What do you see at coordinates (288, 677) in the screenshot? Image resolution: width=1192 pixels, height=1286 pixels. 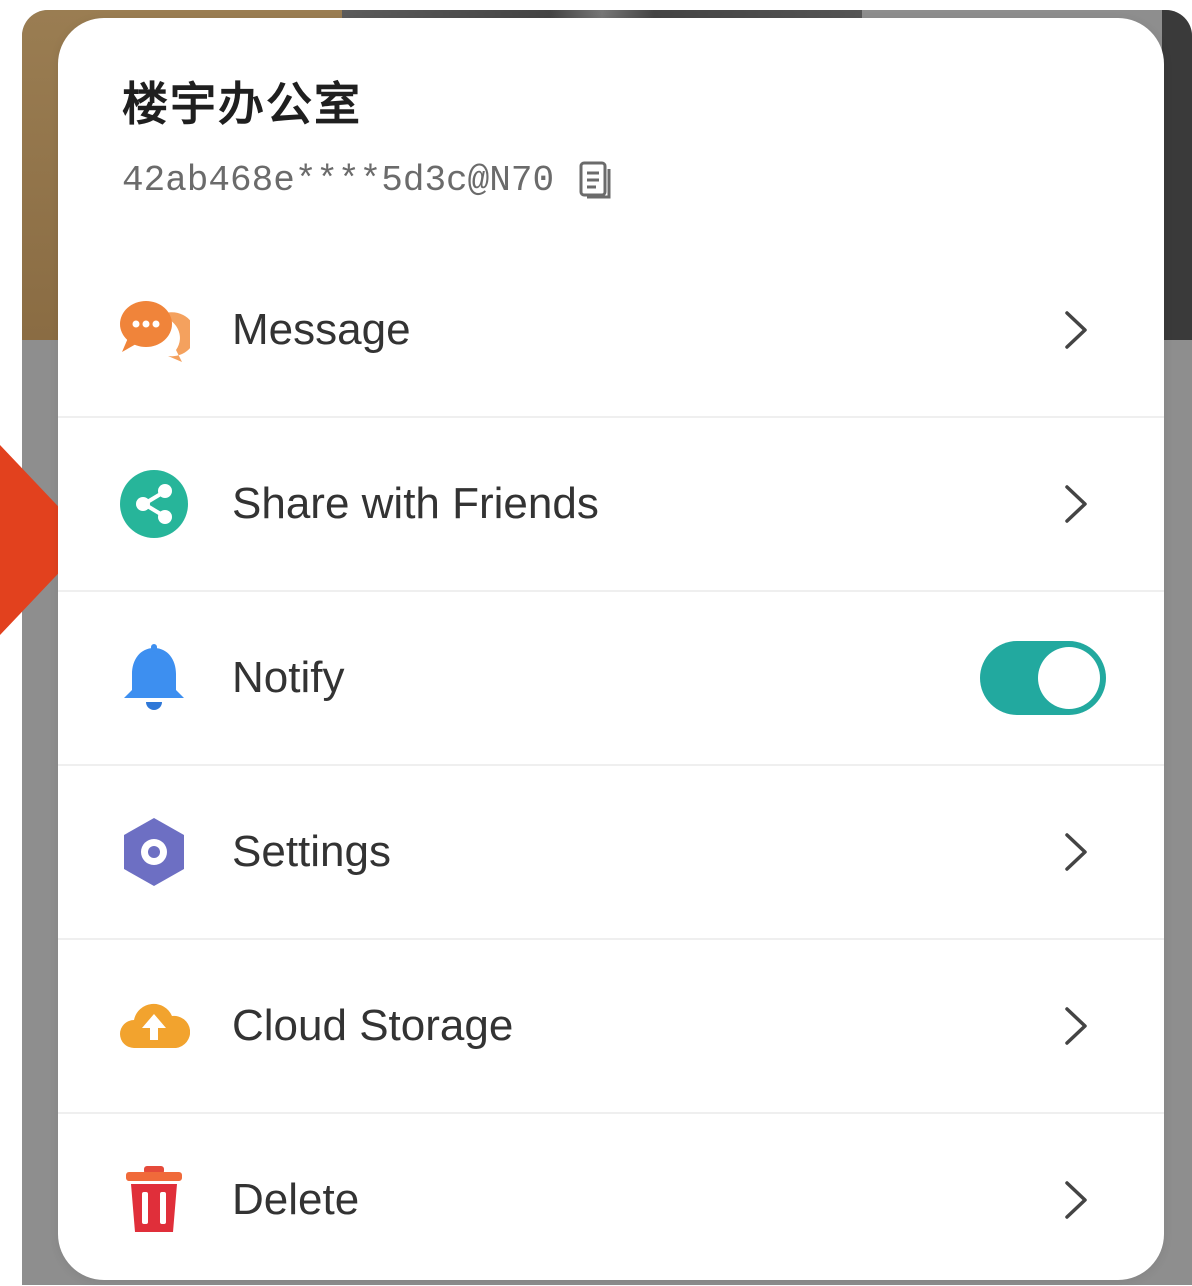 I see `menu-item-label: Notify` at bounding box center [288, 677].